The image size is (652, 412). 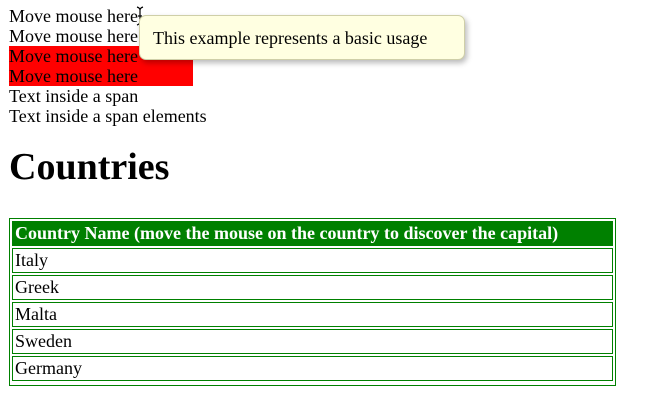 What do you see at coordinates (101, 76) in the screenshot?
I see `hover-text-line-4-highlighted: Move mouse here` at bounding box center [101, 76].